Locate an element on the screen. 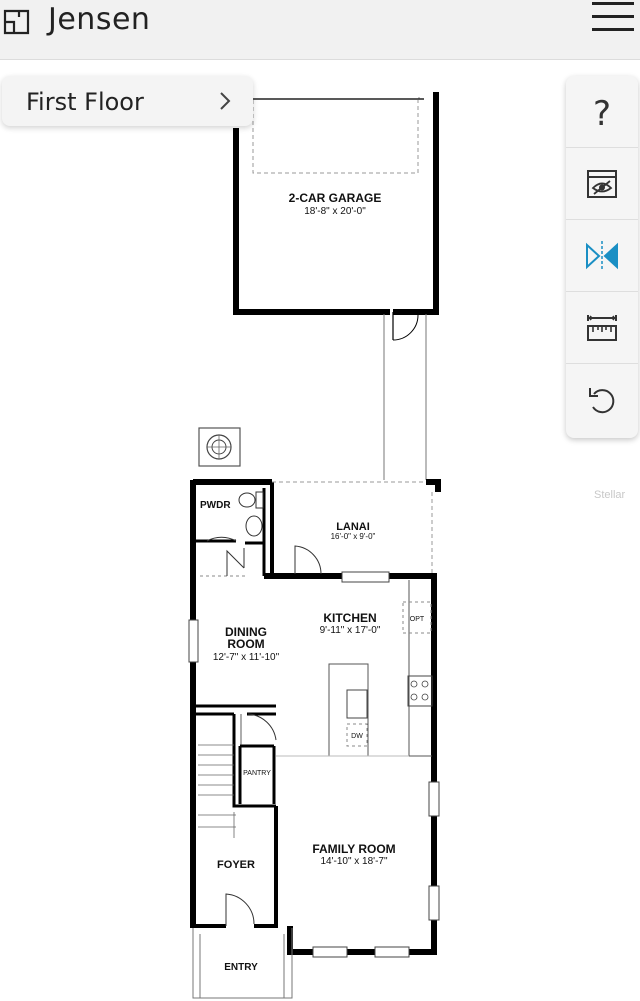 The image size is (640, 1001). dining-label-line2: ROOM is located at coordinates (245, 644).